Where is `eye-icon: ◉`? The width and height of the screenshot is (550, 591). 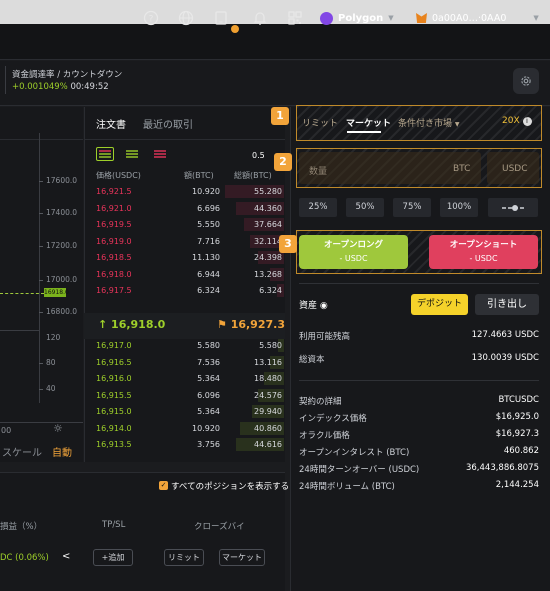 eye-icon: ◉ is located at coordinates (324, 306).